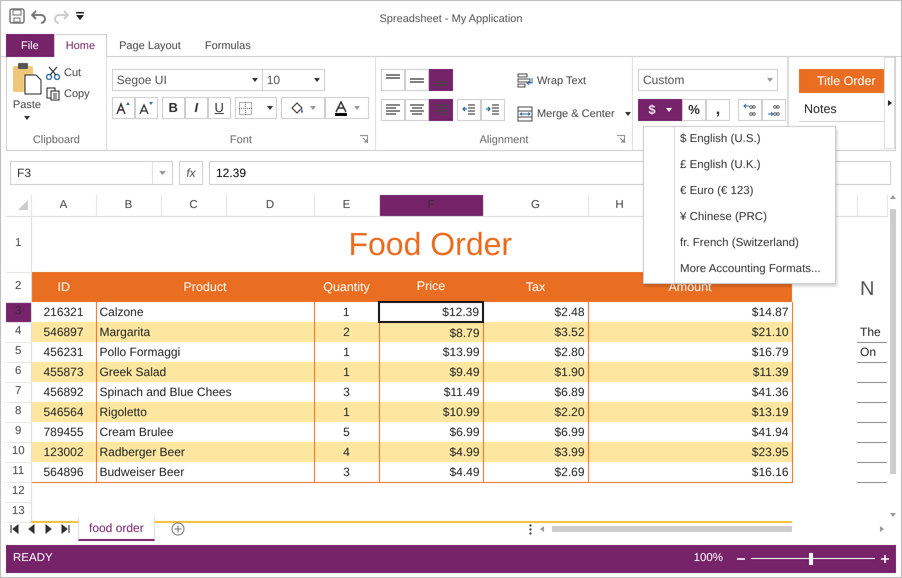  I want to click on sheet-tab: food order, so click(116, 529).